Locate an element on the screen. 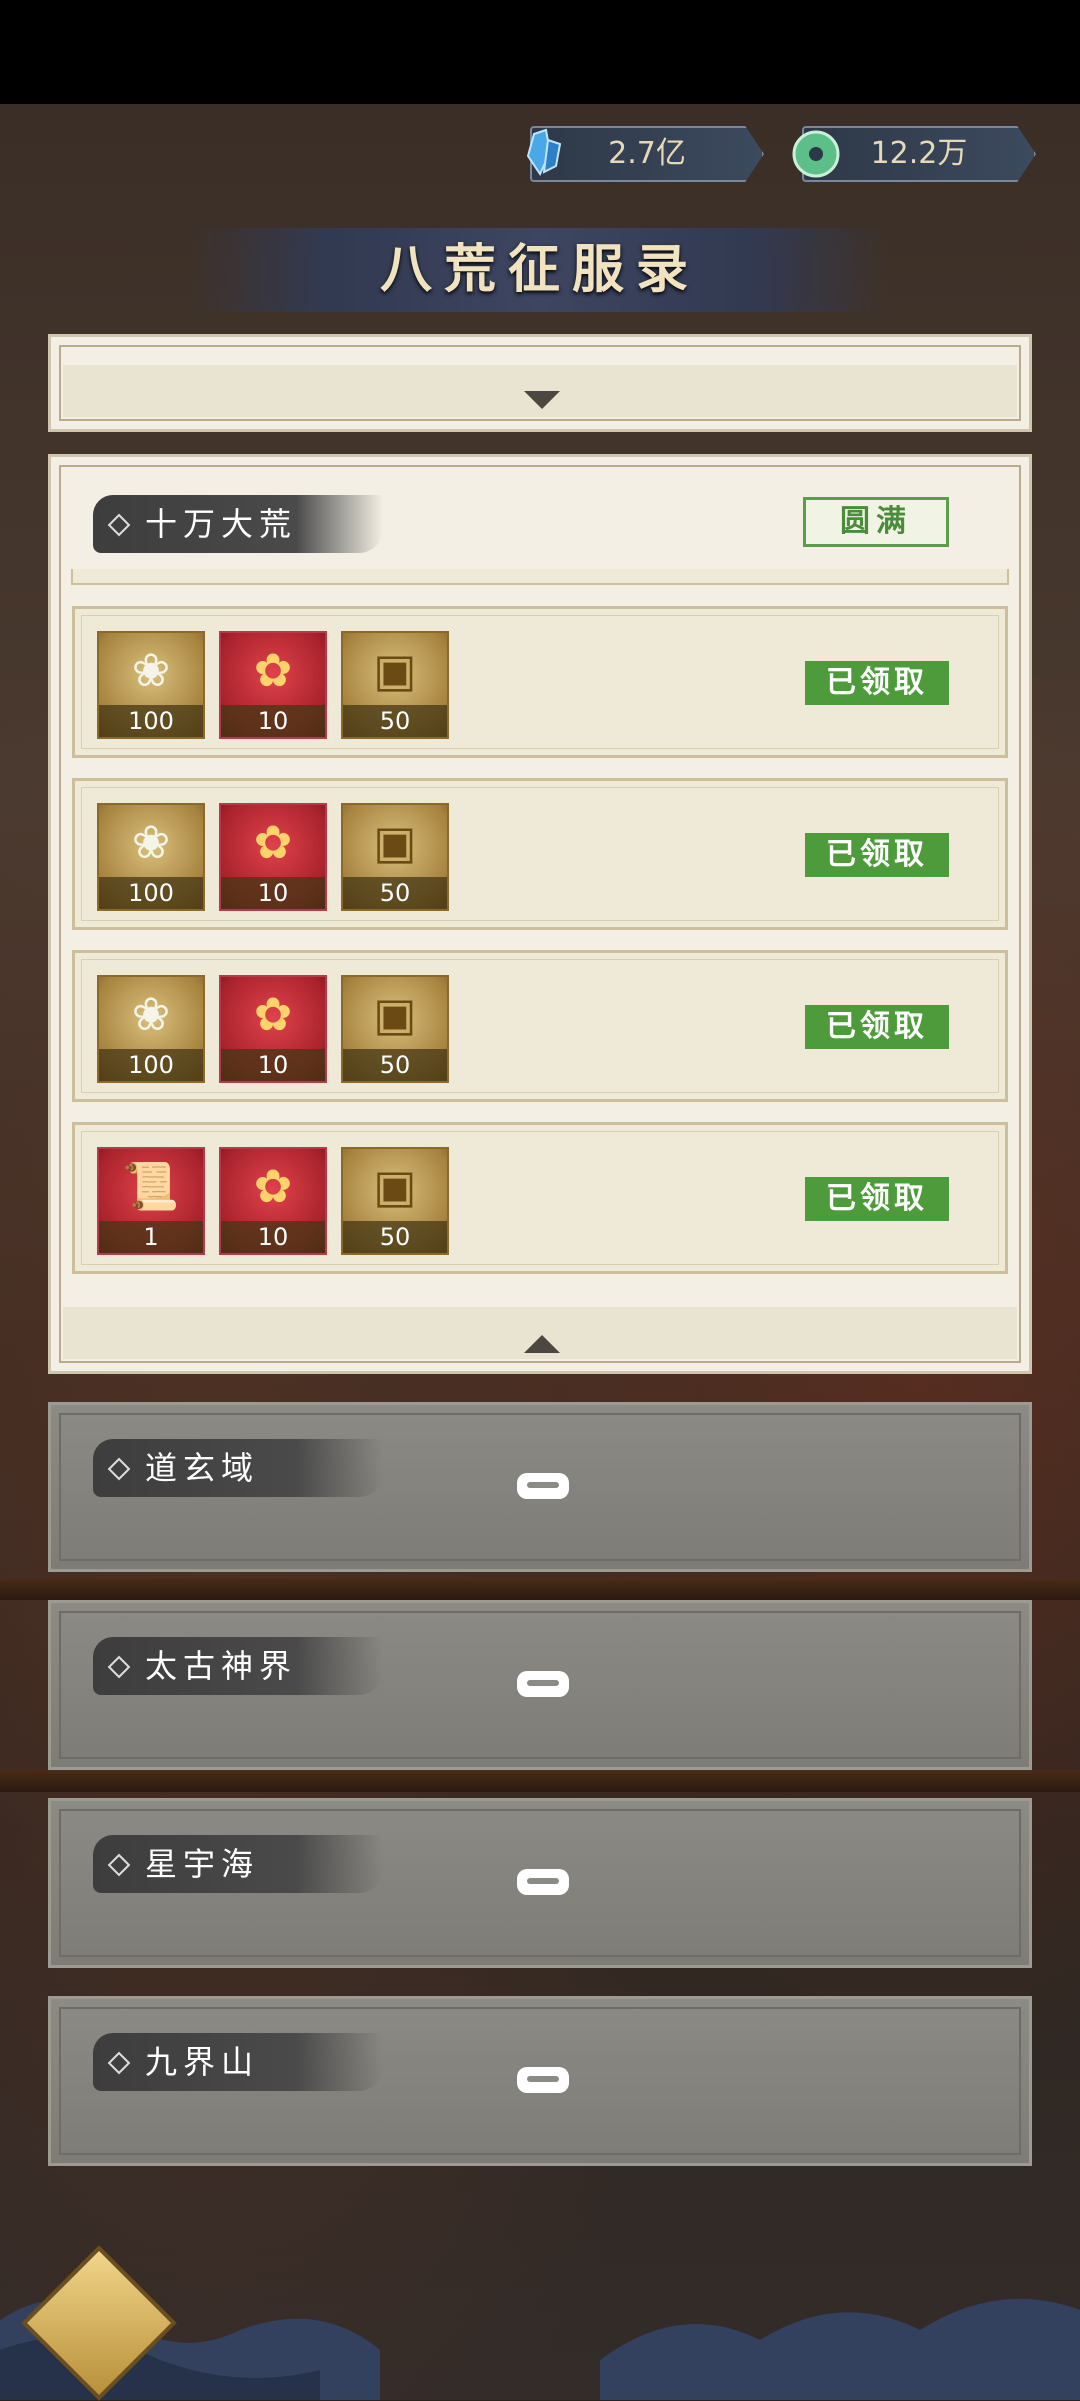 The height and width of the screenshot is (2401, 1080). section-title-brush: 十万大荒 is located at coordinates (238, 524).